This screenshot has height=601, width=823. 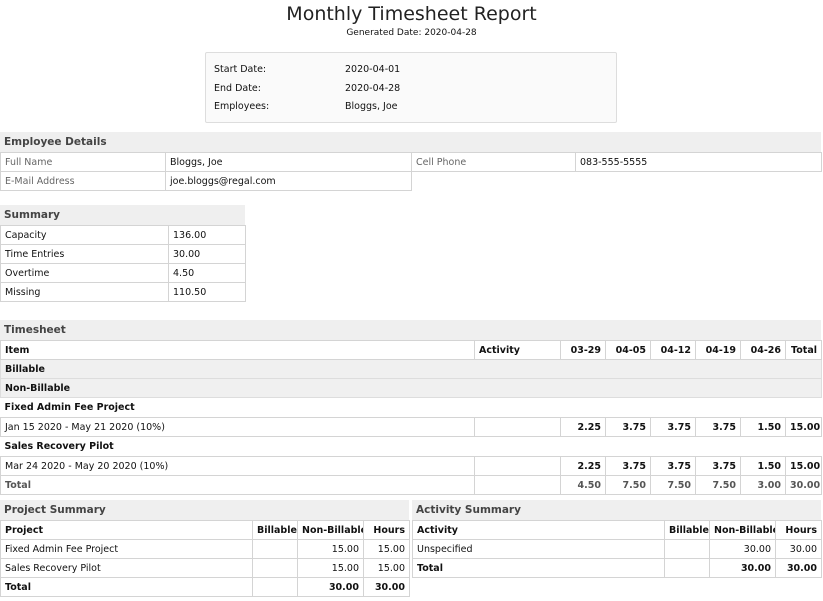 I want to click on summary-row: Time Entries 30.00, so click(x=123, y=254).